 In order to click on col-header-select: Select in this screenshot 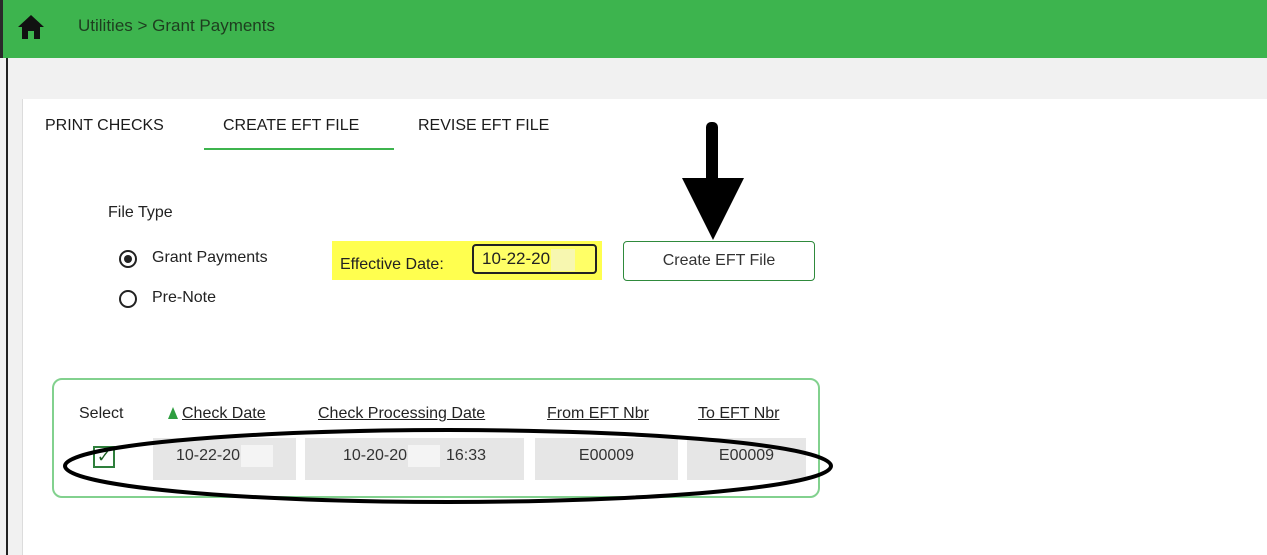, I will do `click(101, 413)`.